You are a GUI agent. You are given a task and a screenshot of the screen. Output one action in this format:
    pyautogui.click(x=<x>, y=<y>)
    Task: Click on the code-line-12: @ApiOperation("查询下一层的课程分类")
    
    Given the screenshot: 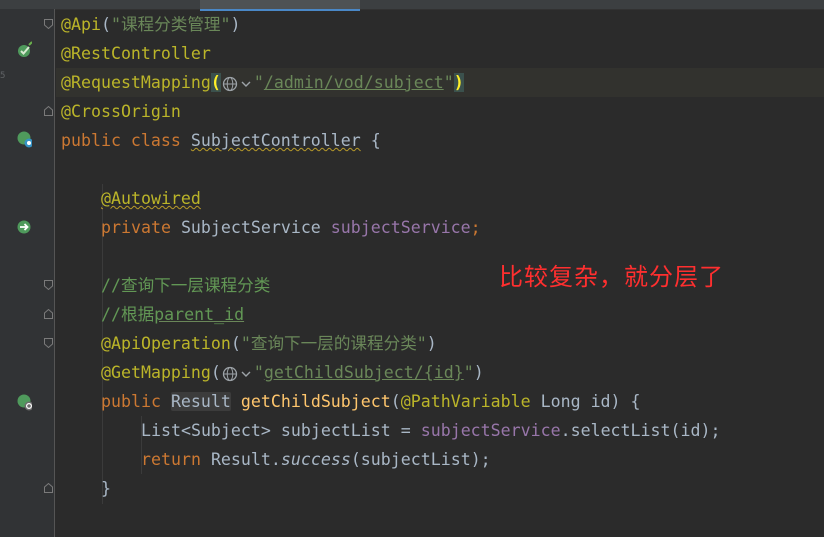 What is the action you would take?
    pyautogui.click(x=269, y=343)
    